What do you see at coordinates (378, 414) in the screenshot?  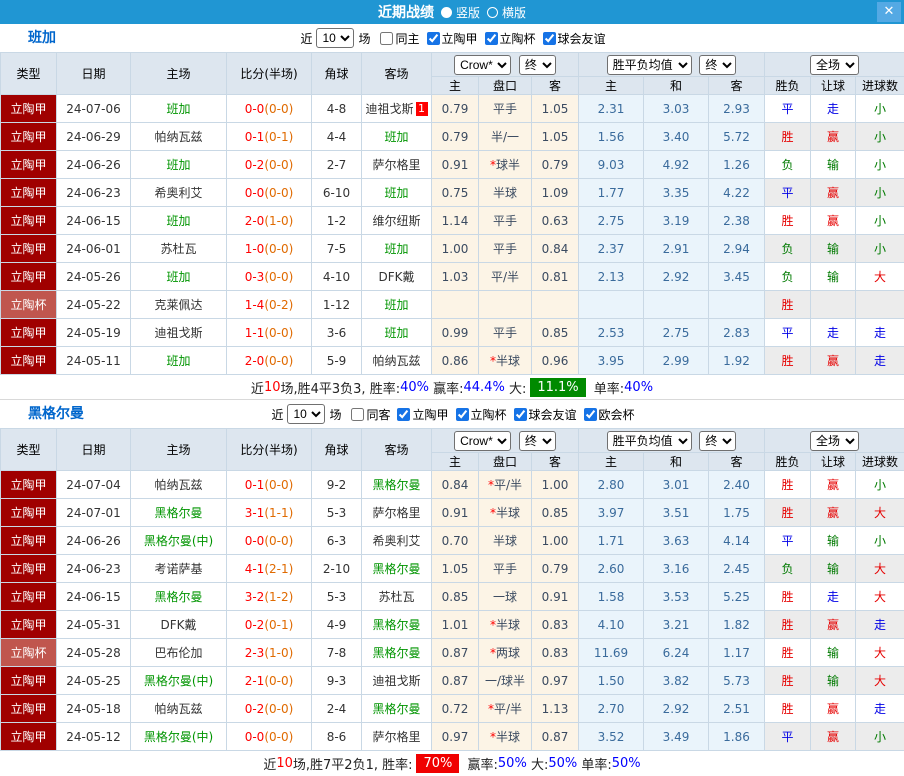 I see `same-side-label: 同客` at bounding box center [378, 414].